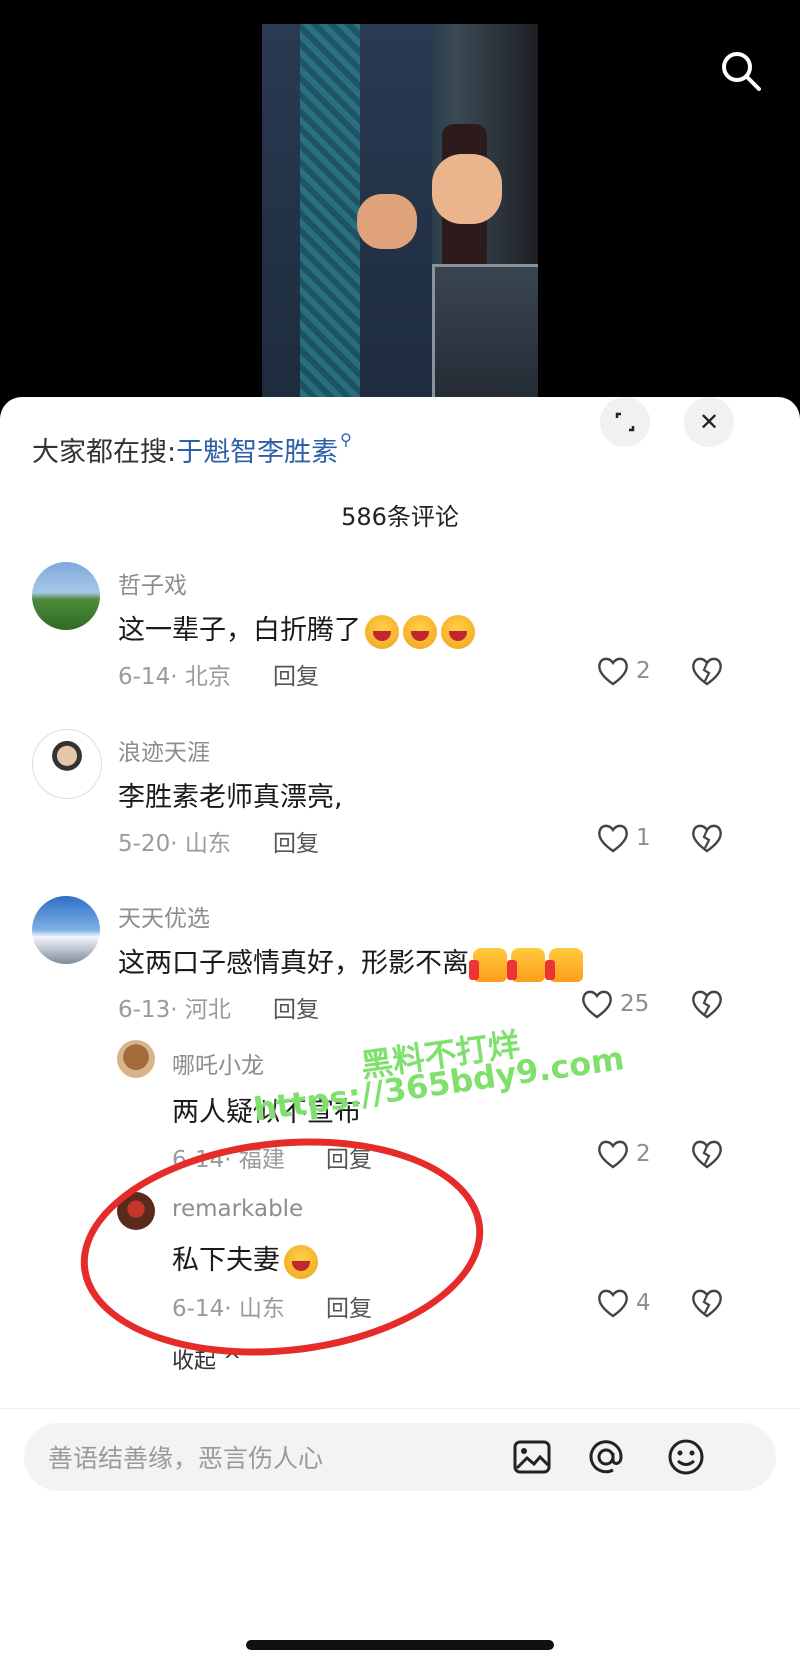 Image resolution: width=800 pixels, height=1662 pixels. I want to click on comment-username: 哲子戏, so click(152, 583).